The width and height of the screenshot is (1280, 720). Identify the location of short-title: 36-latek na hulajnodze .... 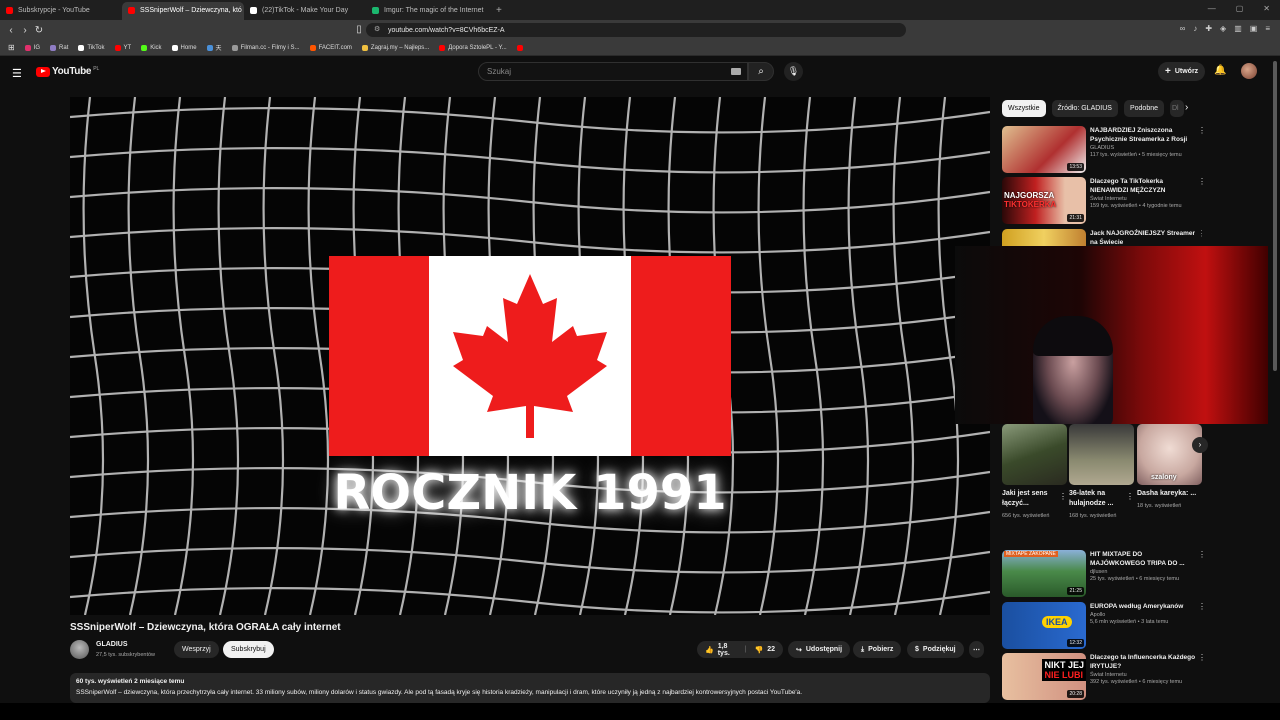
(1101, 499).